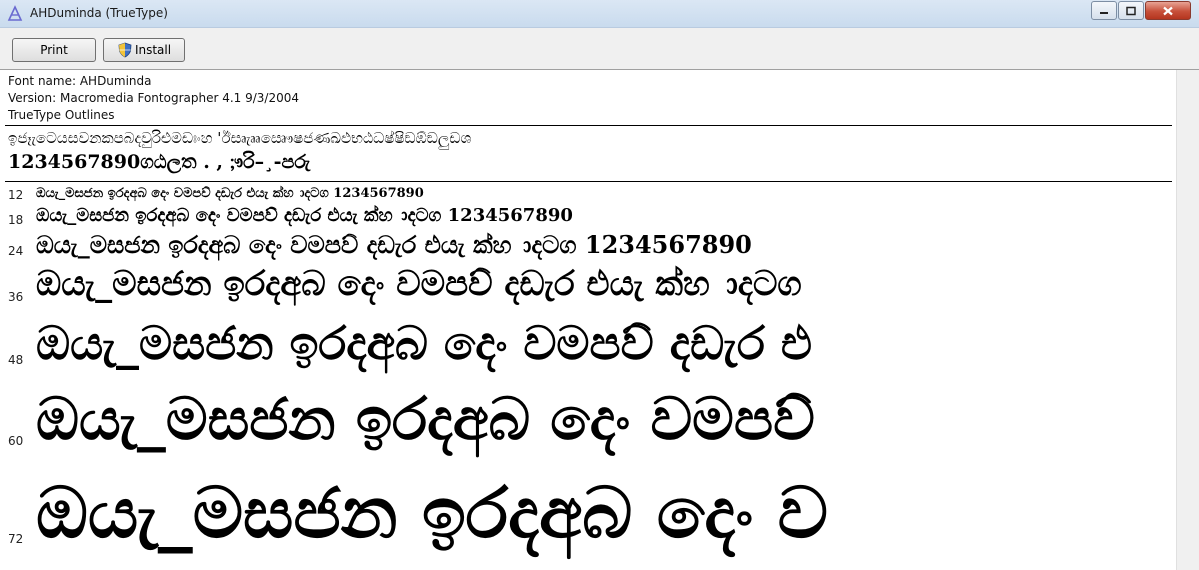 The image size is (1199, 570). I want to click on sample-row-48: 48 ඔයැ_මසජන ඉරදඅබ දෙං වමපව් දඩැර එ, so click(599, 350).